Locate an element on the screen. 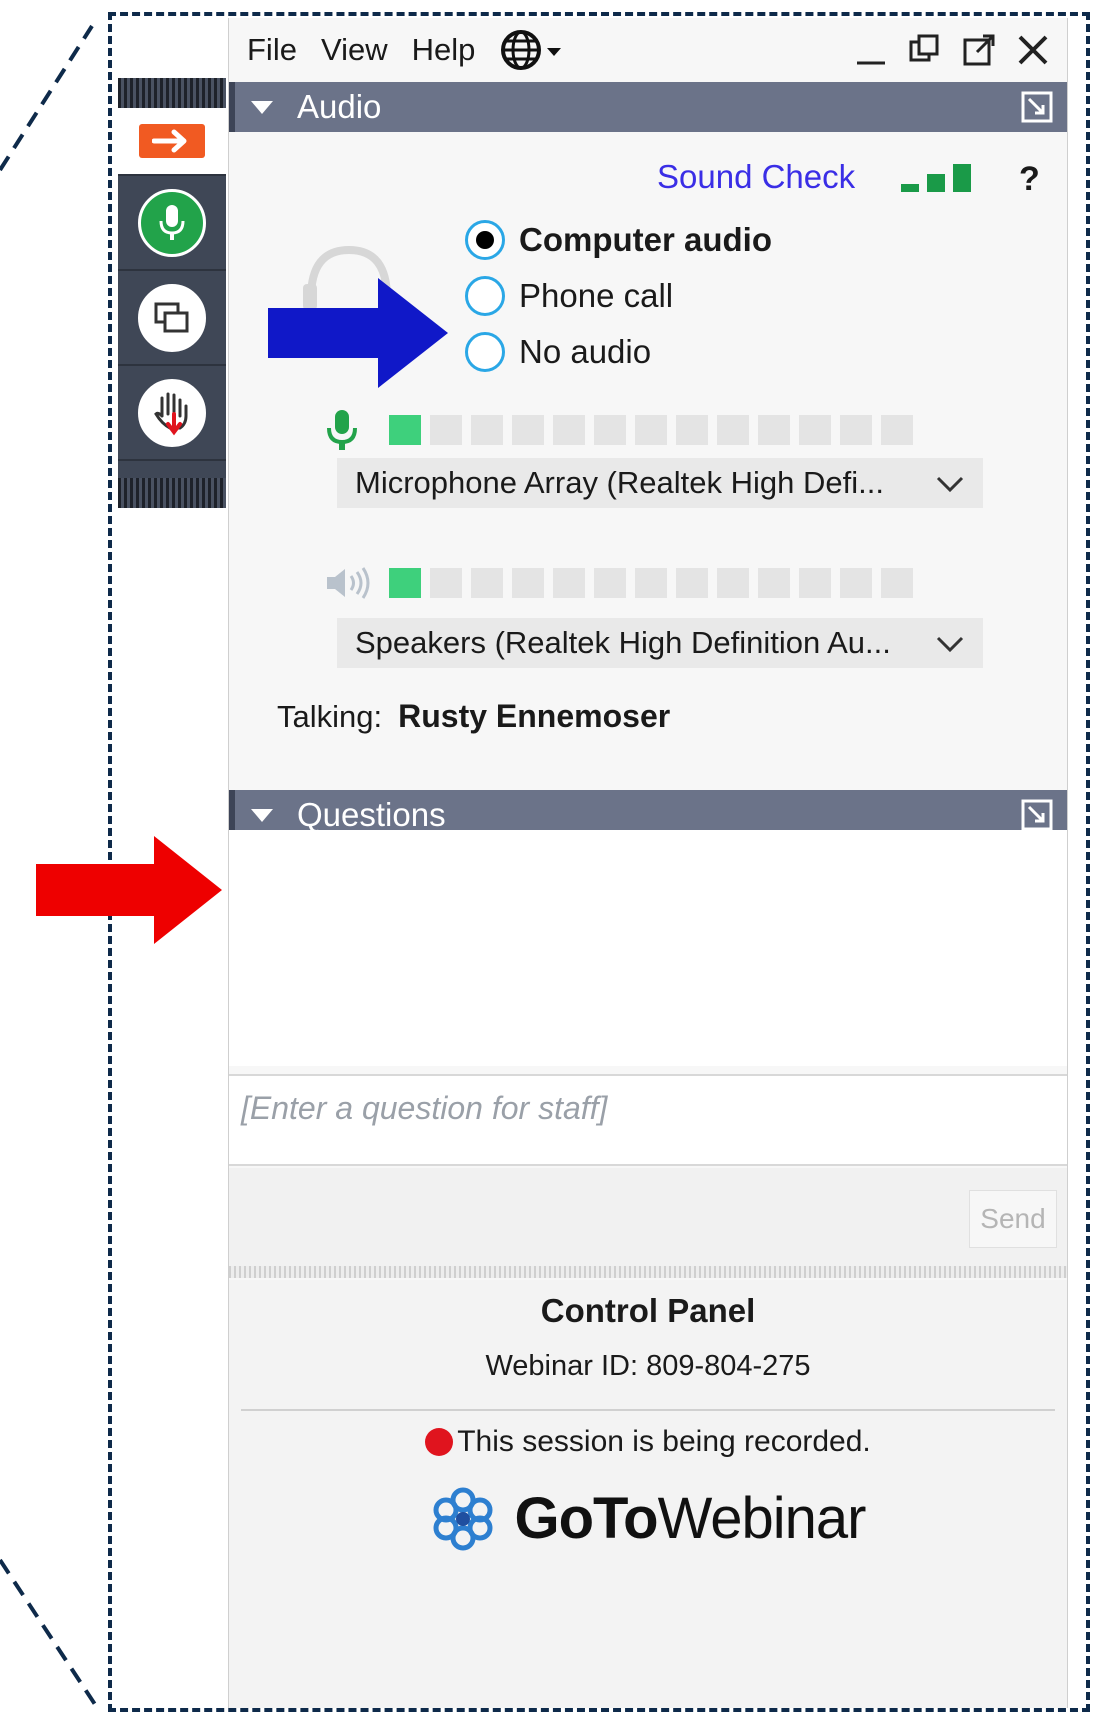 This screenshot has height=1725, width=1107. resize-splitter is located at coordinates (648, 1272).